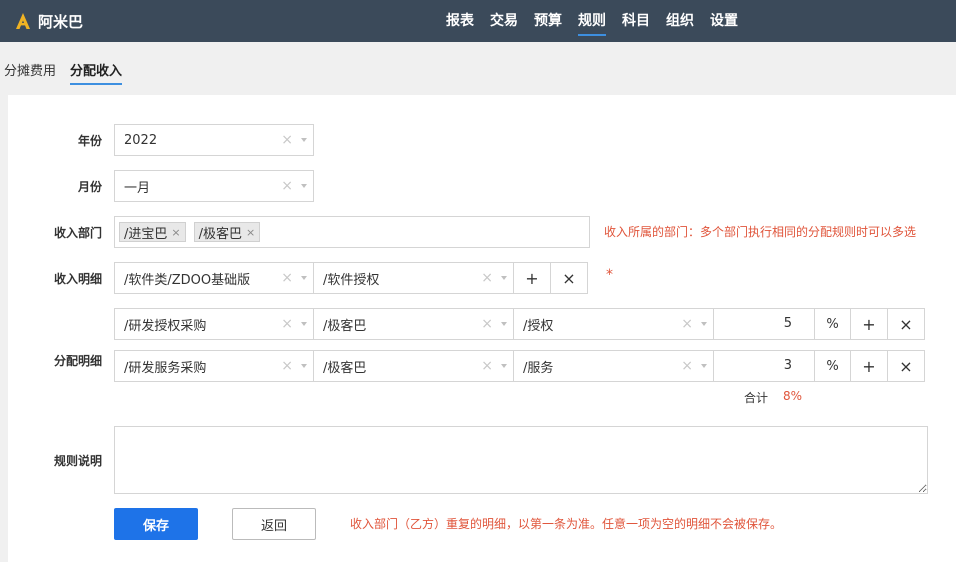  What do you see at coordinates (214, 324) in the screenshot?
I see `alloc-subject-select: /研发授权采购 ×` at bounding box center [214, 324].